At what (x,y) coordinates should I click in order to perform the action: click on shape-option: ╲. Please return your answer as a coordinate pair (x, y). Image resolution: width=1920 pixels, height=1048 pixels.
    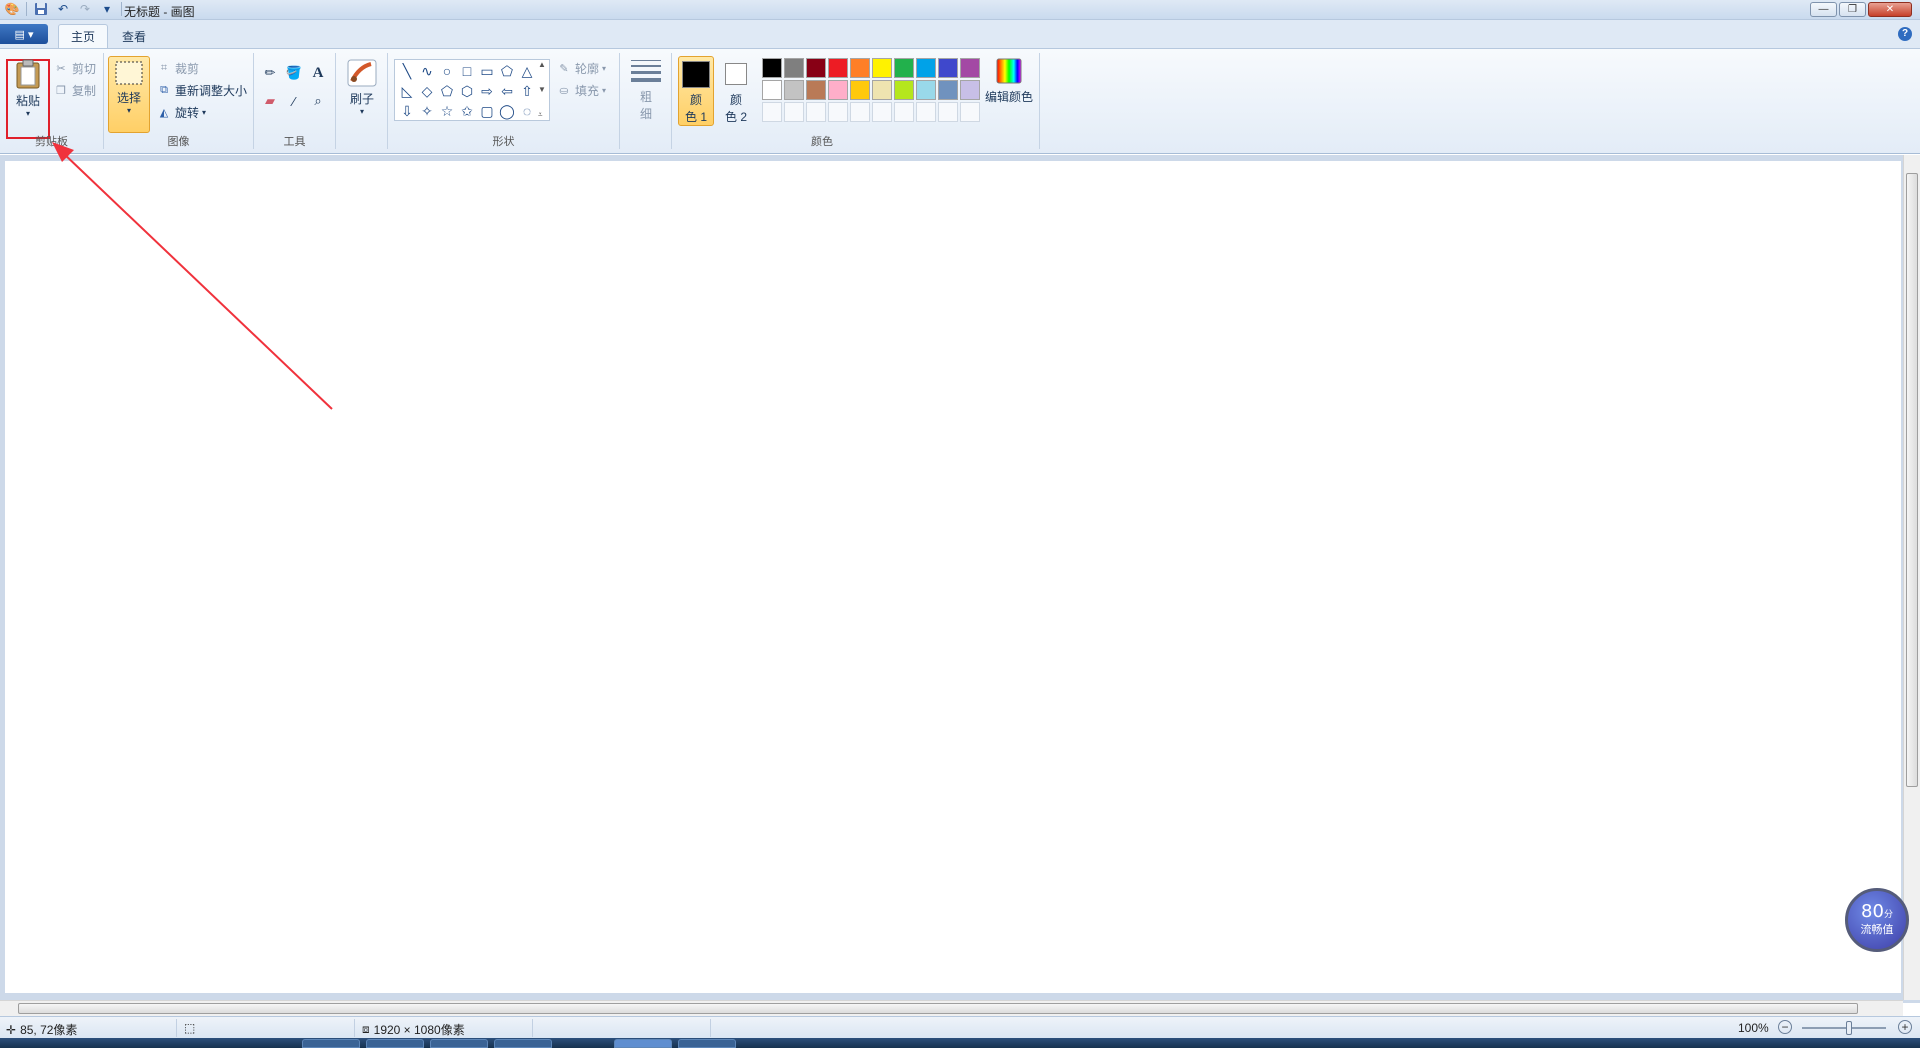
    Looking at the image, I should click on (407, 71).